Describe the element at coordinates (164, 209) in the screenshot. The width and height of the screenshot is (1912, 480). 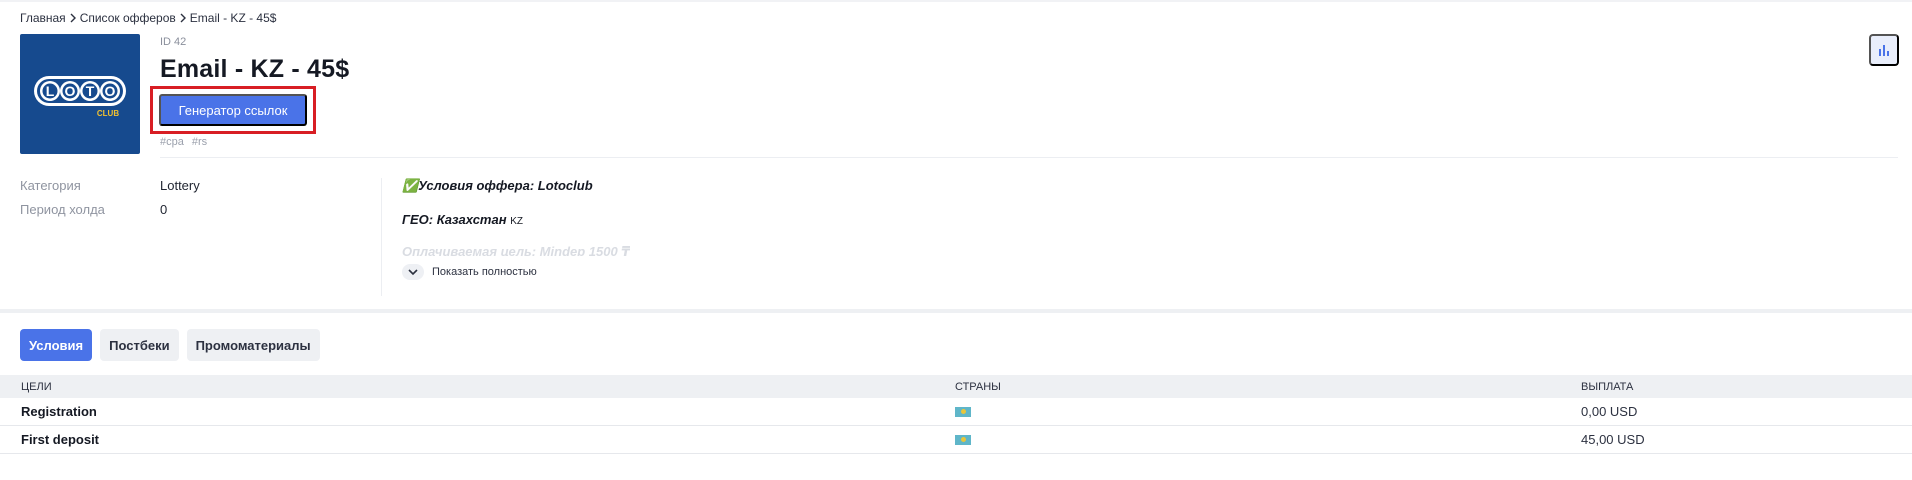
I see `hold-period-value: 0` at that location.